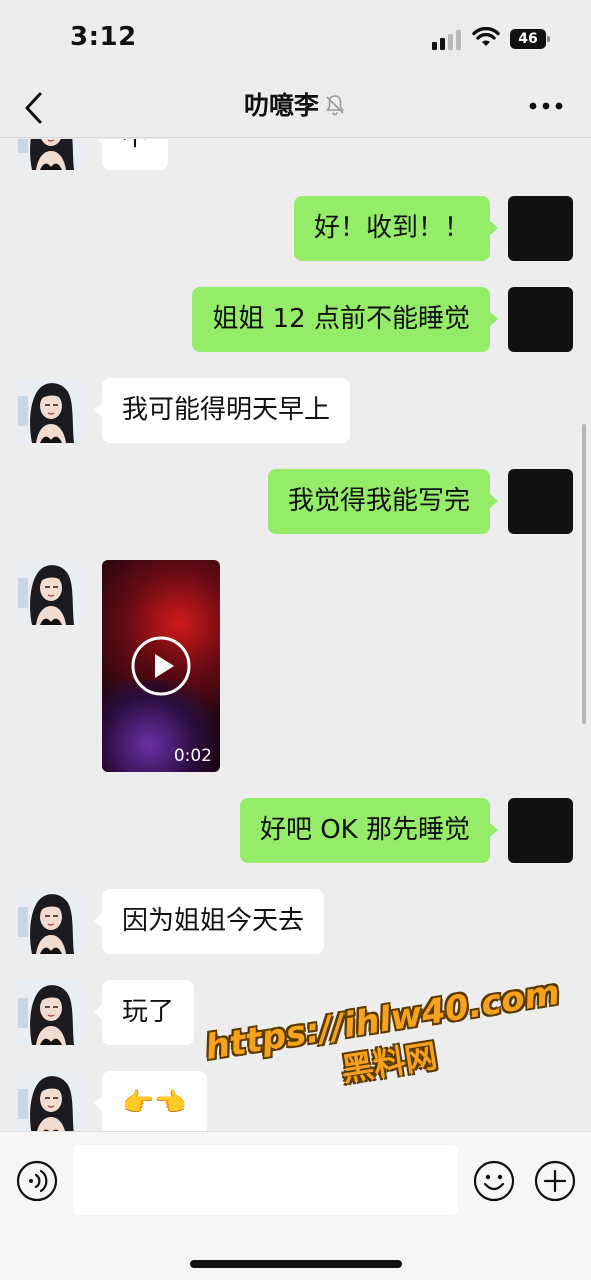 The image size is (591, 1280). I want to click on voice-icon, so click(37, 1181).